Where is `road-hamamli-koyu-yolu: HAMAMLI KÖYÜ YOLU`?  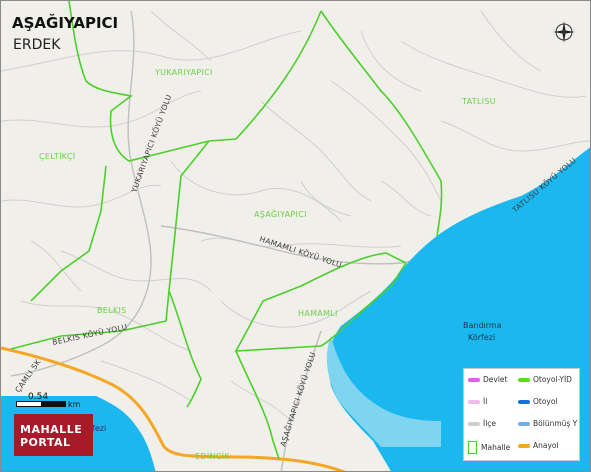 road-hamamli-koyu-yolu: HAMAMLI KÖYÜ YOLU is located at coordinates (300, 251).